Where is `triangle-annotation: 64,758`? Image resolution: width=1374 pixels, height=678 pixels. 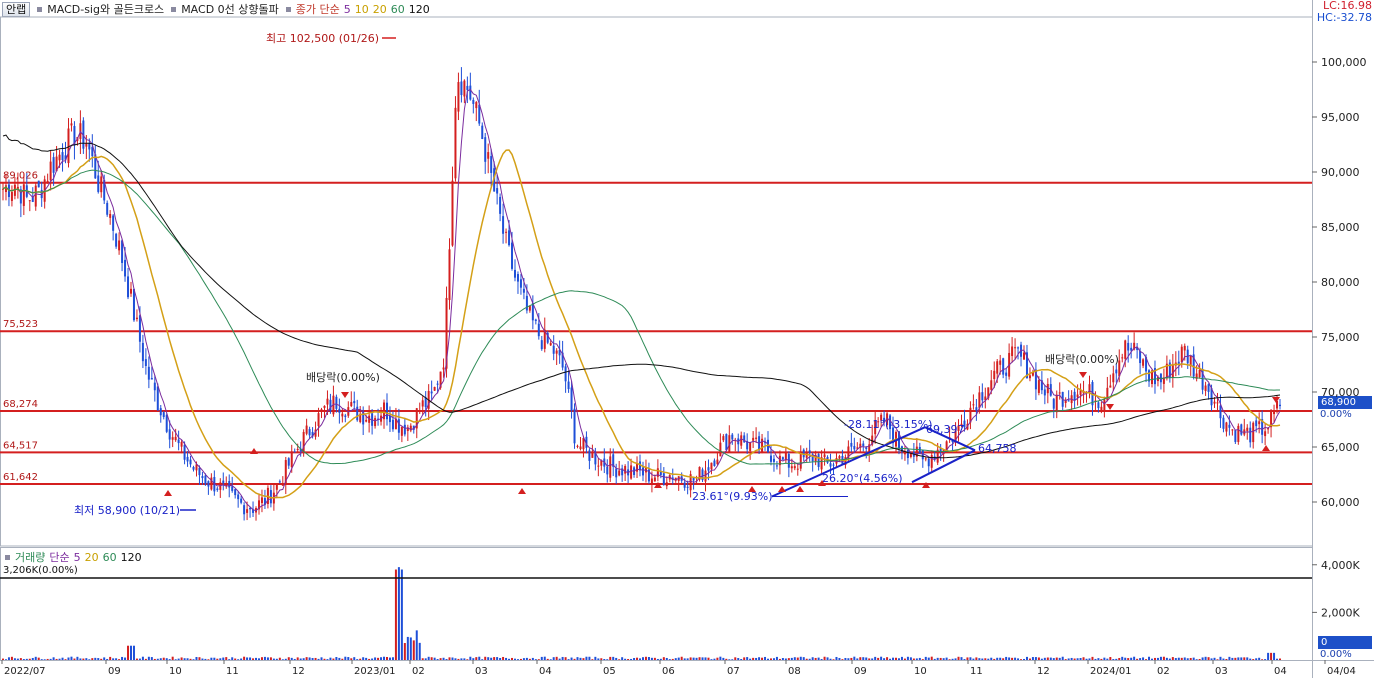
triangle-annotation: 64,758 is located at coordinates (997, 448).